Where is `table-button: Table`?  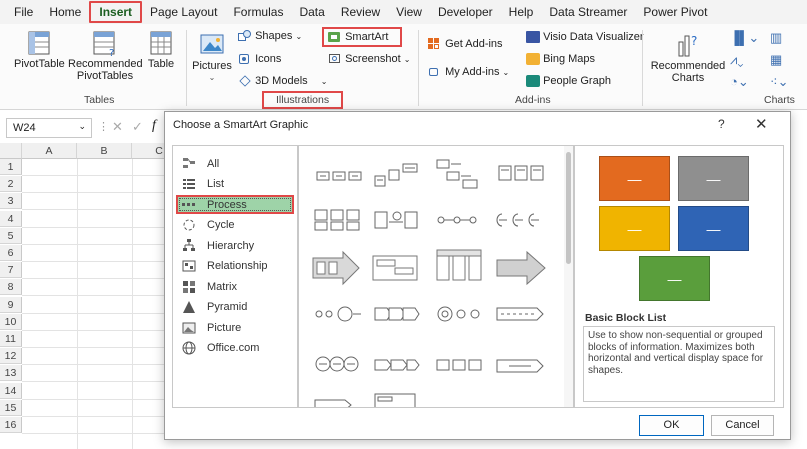
table-button: Table is located at coordinates (161, 50).